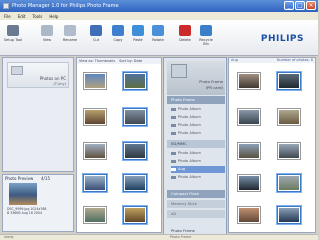 This screenshot has height=240, width=320. Describe the element at coordinates (282, 39) in the screenshot. I see `philips-logo: PHILIPS` at that location.